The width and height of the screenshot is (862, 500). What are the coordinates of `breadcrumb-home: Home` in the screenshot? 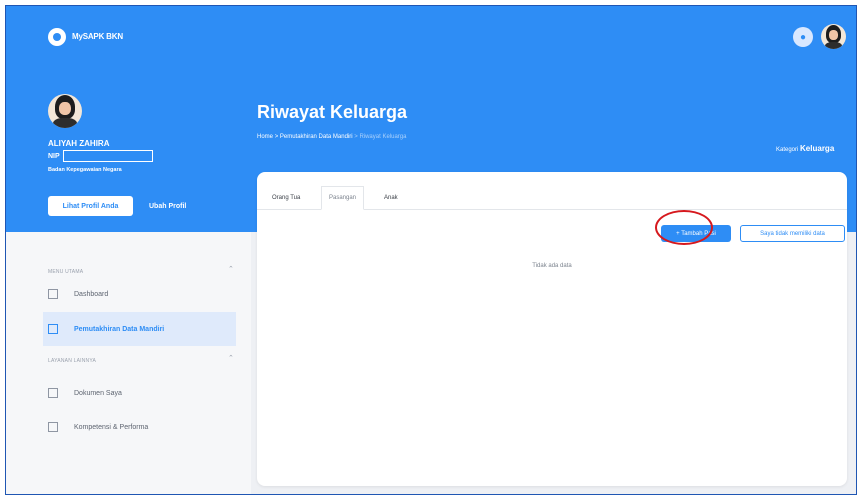 It's located at (265, 137).